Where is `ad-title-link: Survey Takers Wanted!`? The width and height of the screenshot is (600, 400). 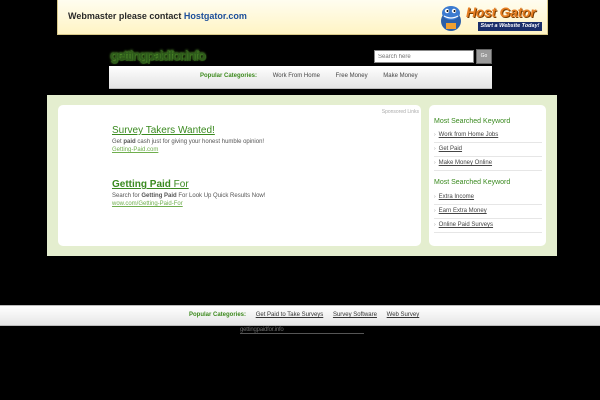 ad-title-link: Survey Takers Wanted! is located at coordinates (188, 130).